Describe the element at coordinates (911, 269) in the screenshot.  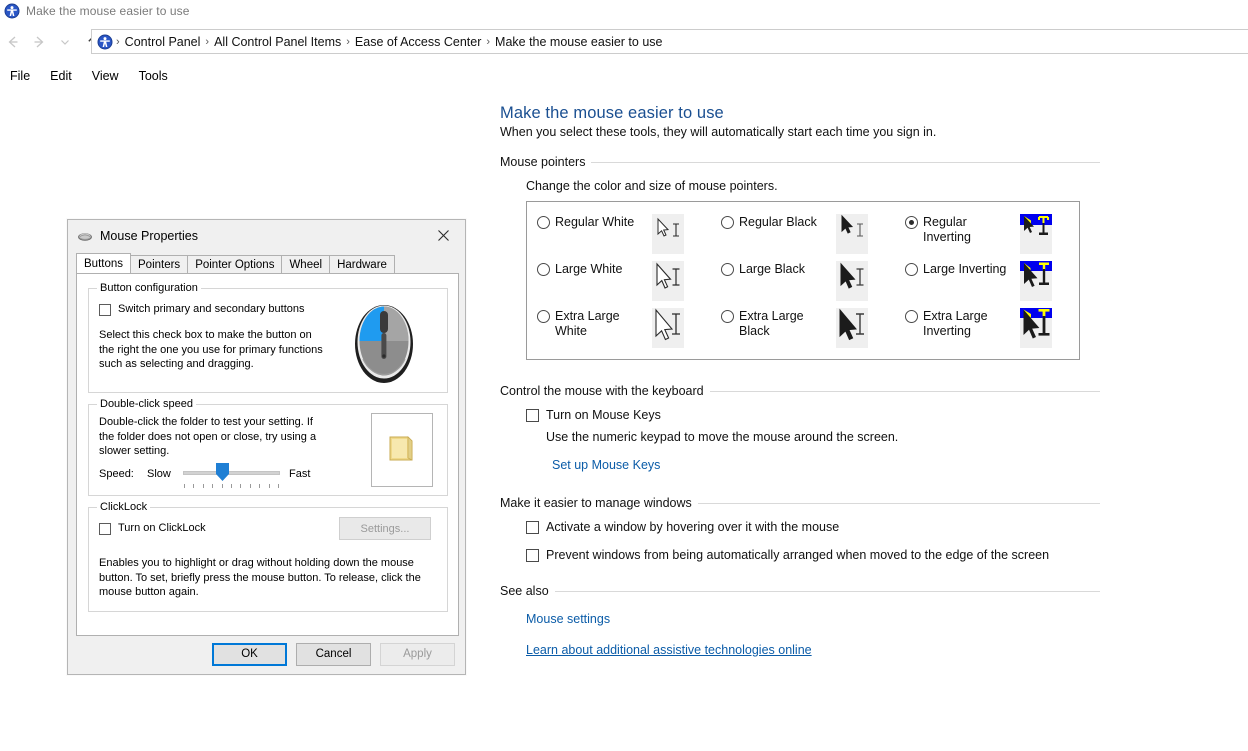
I see `radio-large-inverting` at that location.